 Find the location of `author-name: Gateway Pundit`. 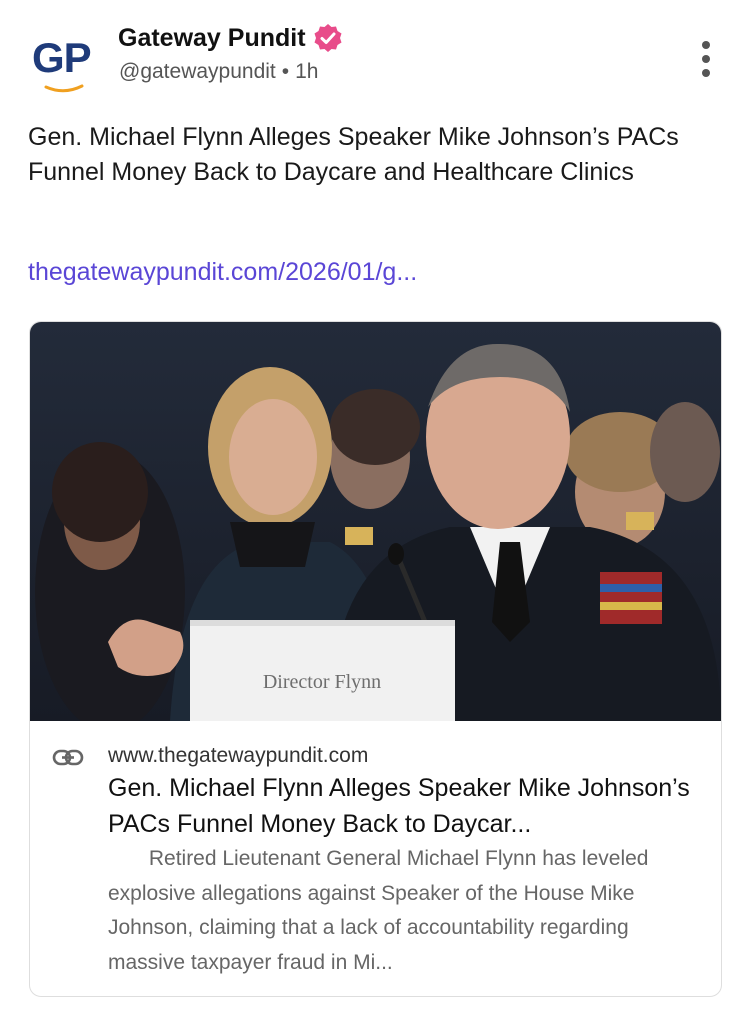

author-name: Gateway Pundit is located at coordinates (212, 38).